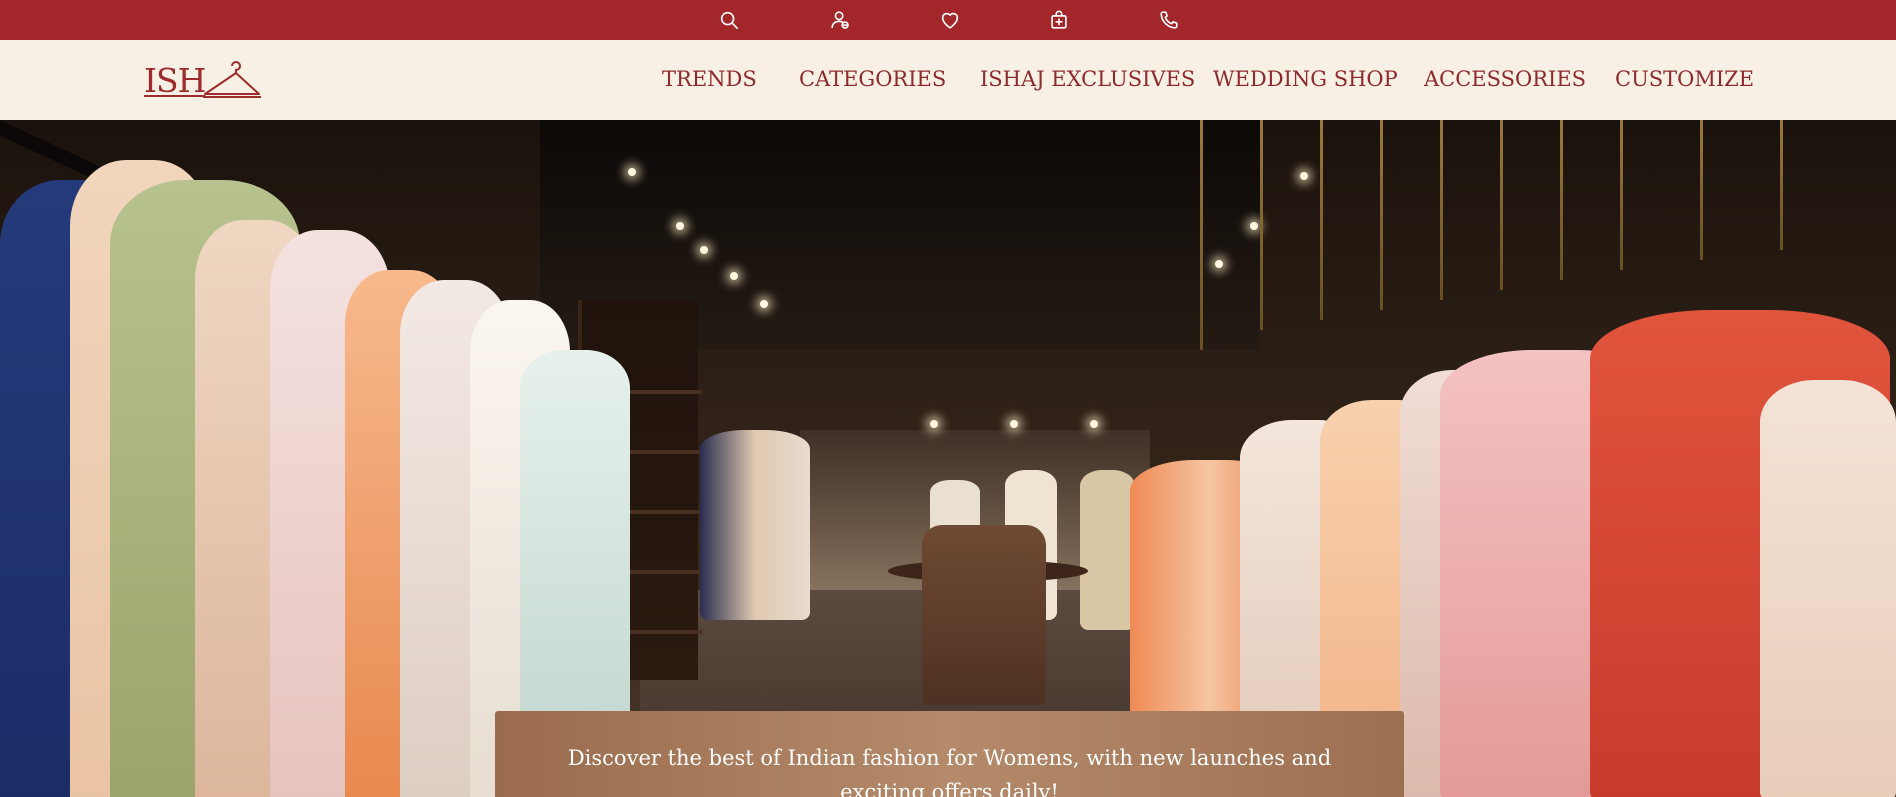 This screenshot has height=797, width=1896. What do you see at coordinates (175, 80) in the screenshot?
I see `logo-text: ISH` at bounding box center [175, 80].